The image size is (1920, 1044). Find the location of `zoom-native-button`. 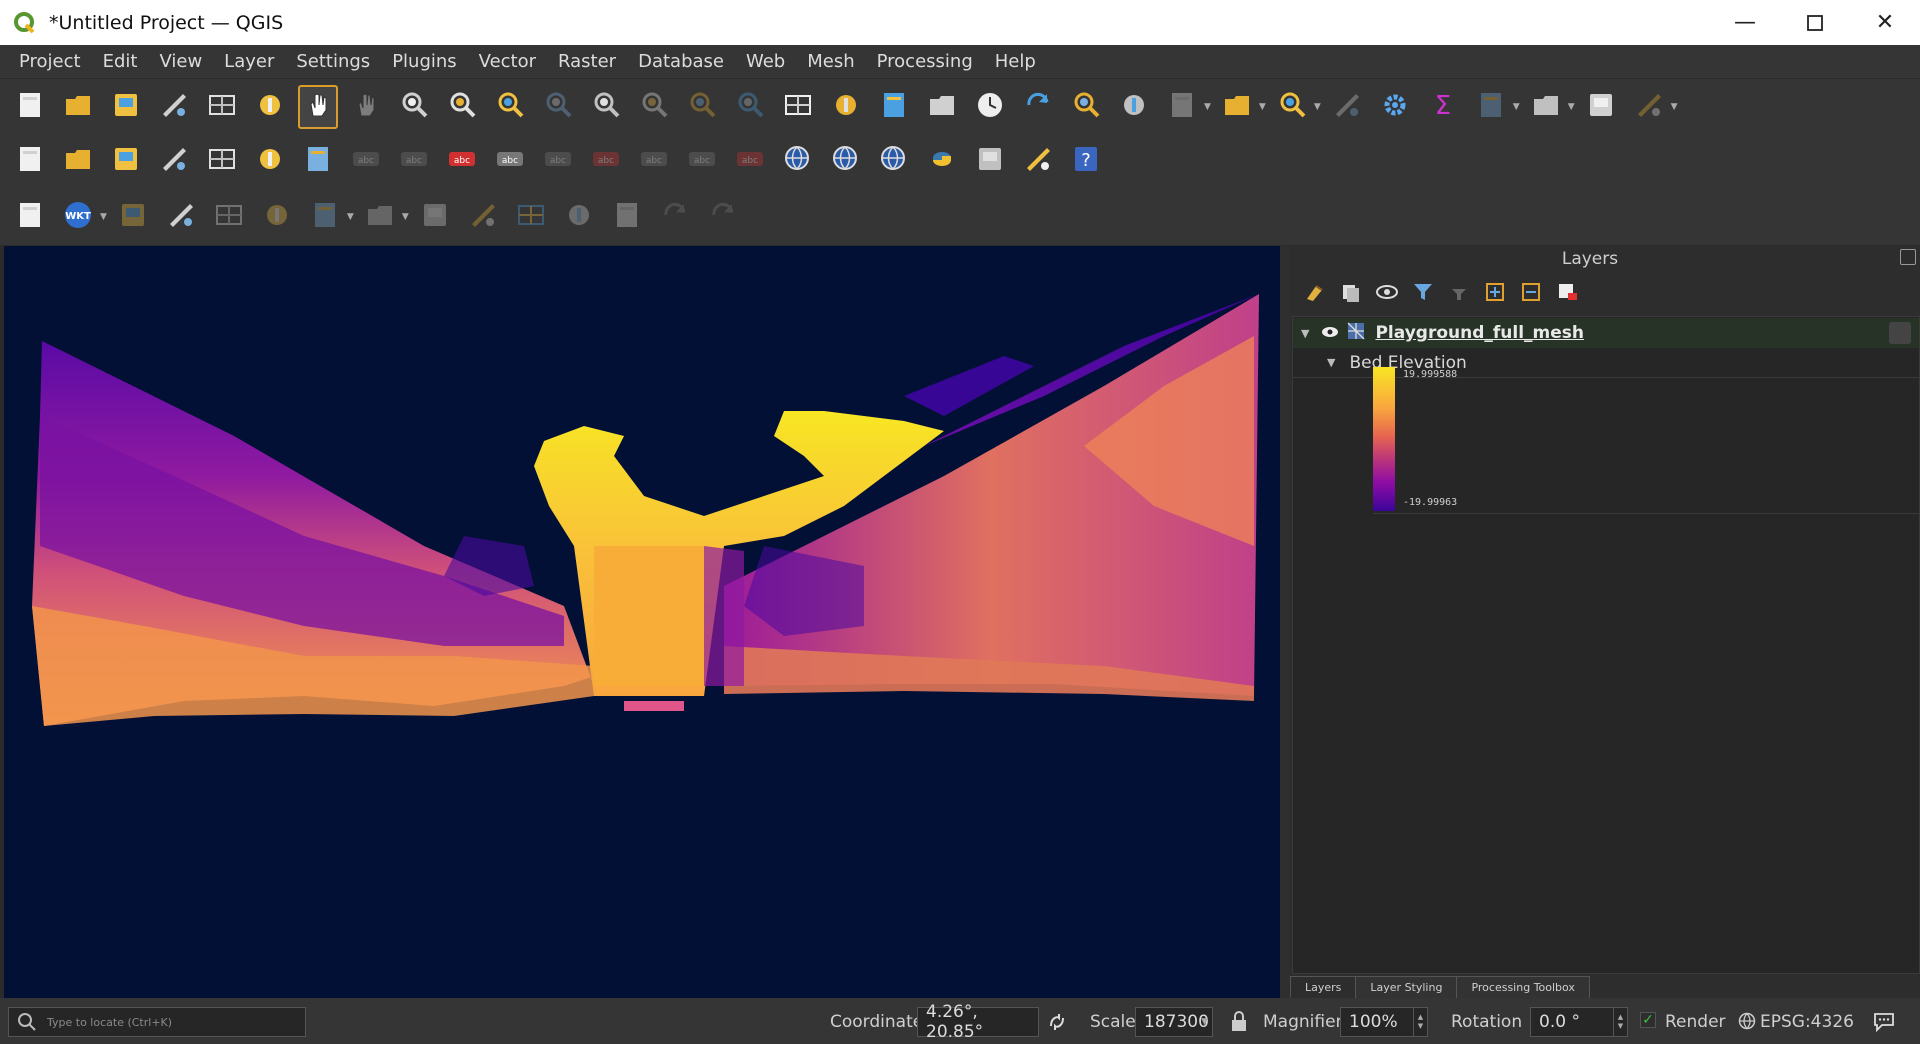

zoom-native-button is located at coordinates (654, 107).